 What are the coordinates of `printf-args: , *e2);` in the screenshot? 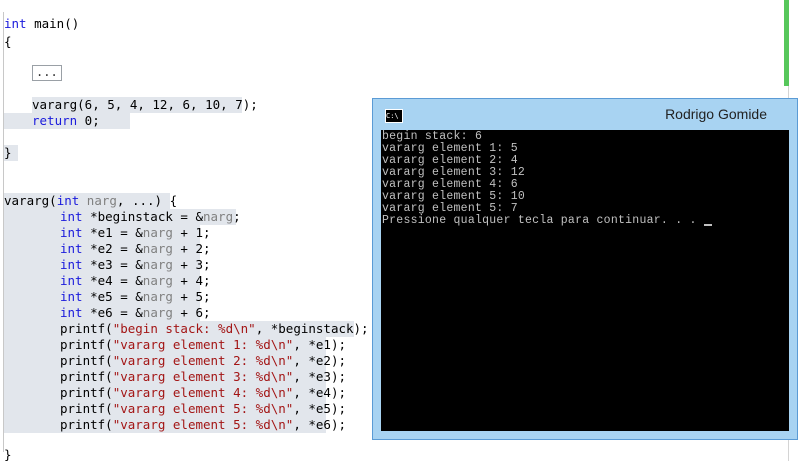 It's located at (319, 360).